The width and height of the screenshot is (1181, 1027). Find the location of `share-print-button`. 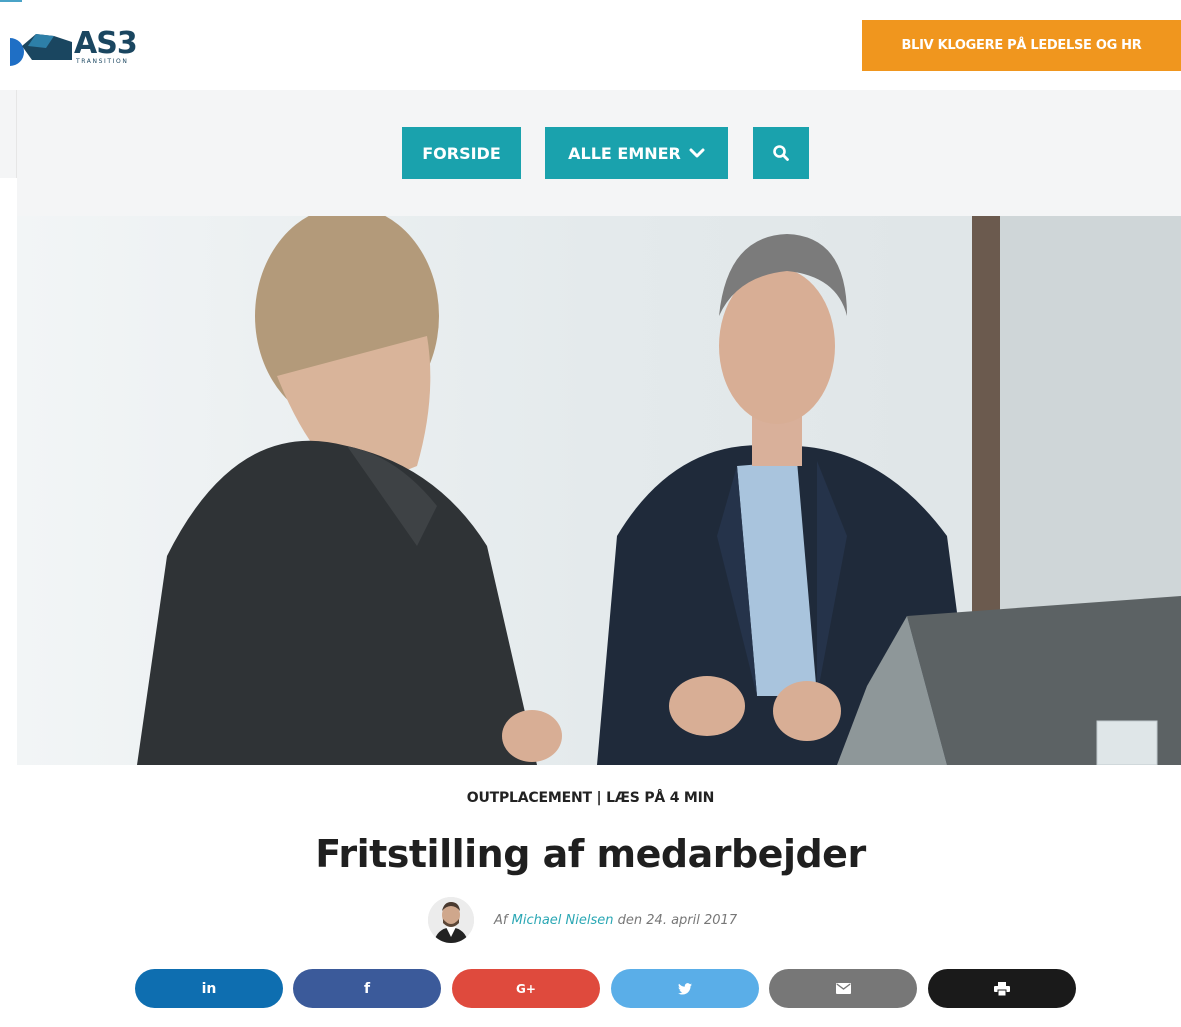

share-print-button is located at coordinates (1002, 988).